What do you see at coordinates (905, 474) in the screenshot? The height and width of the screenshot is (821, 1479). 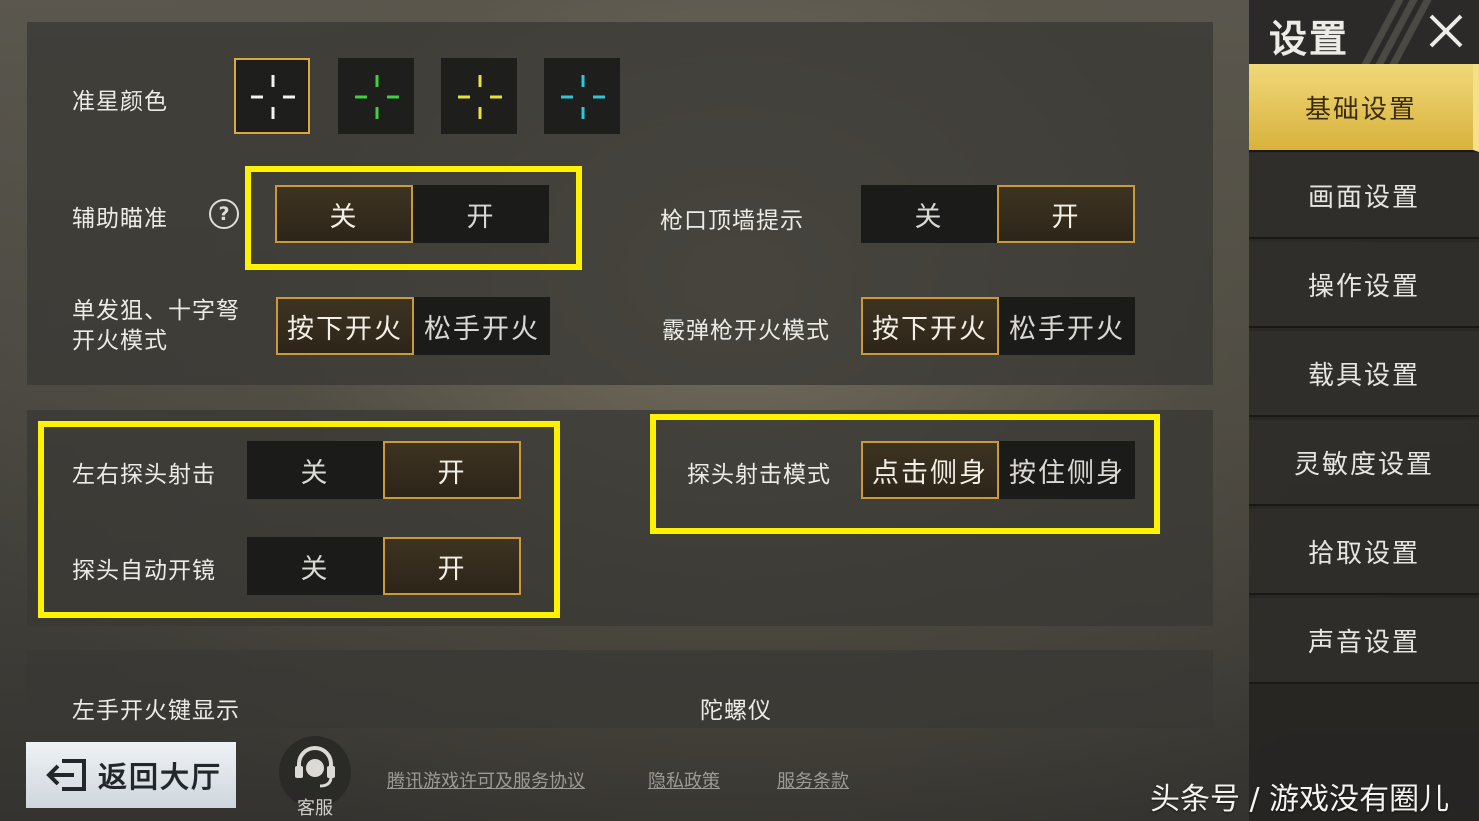 I see `highlight-box-peek-mode` at bounding box center [905, 474].